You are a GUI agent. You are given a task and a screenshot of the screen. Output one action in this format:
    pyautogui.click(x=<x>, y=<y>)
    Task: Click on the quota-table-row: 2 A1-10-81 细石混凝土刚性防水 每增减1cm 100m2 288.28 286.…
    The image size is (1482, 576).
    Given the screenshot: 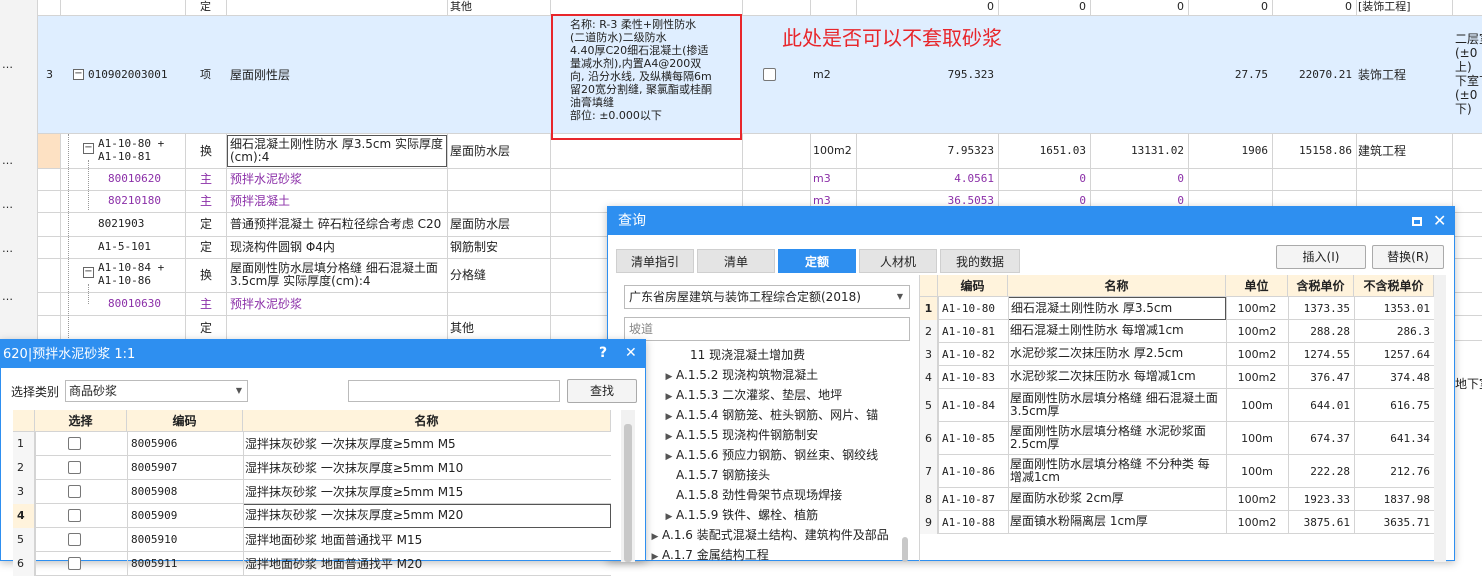 What is the action you would take?
    pyautogui.click(x=1177, y=331)
    